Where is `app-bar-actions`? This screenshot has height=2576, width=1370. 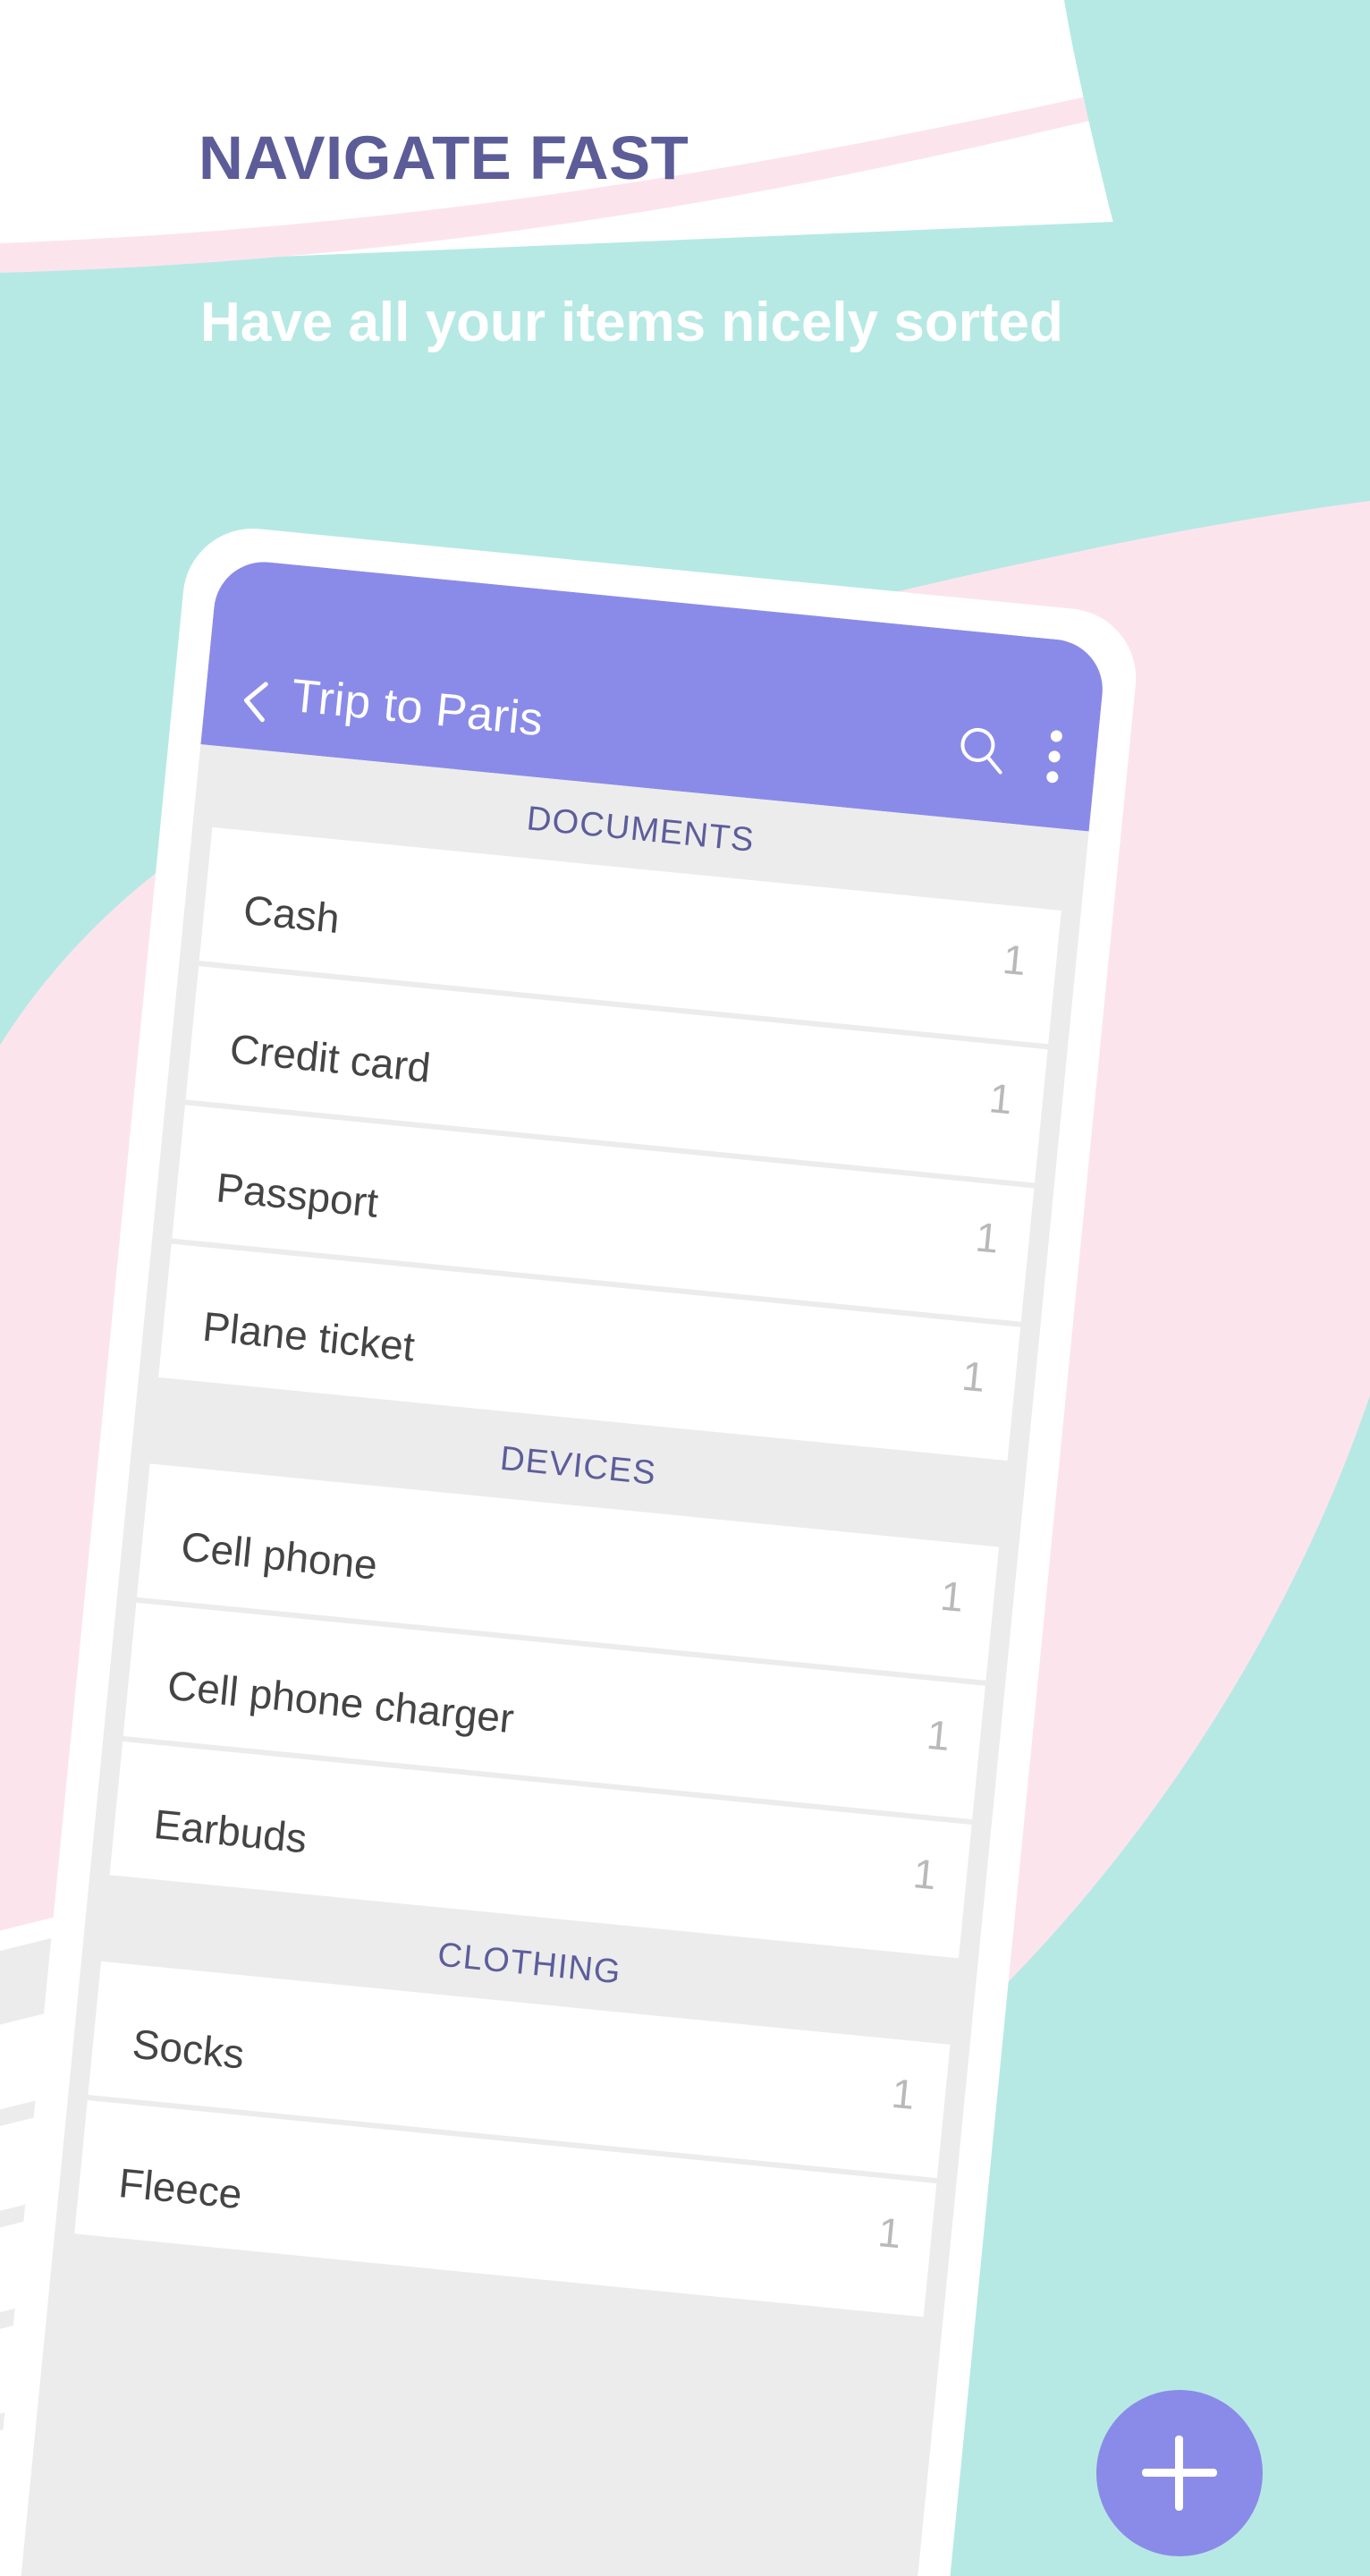 app-bar-actions is located at coordinates (1008, 752).